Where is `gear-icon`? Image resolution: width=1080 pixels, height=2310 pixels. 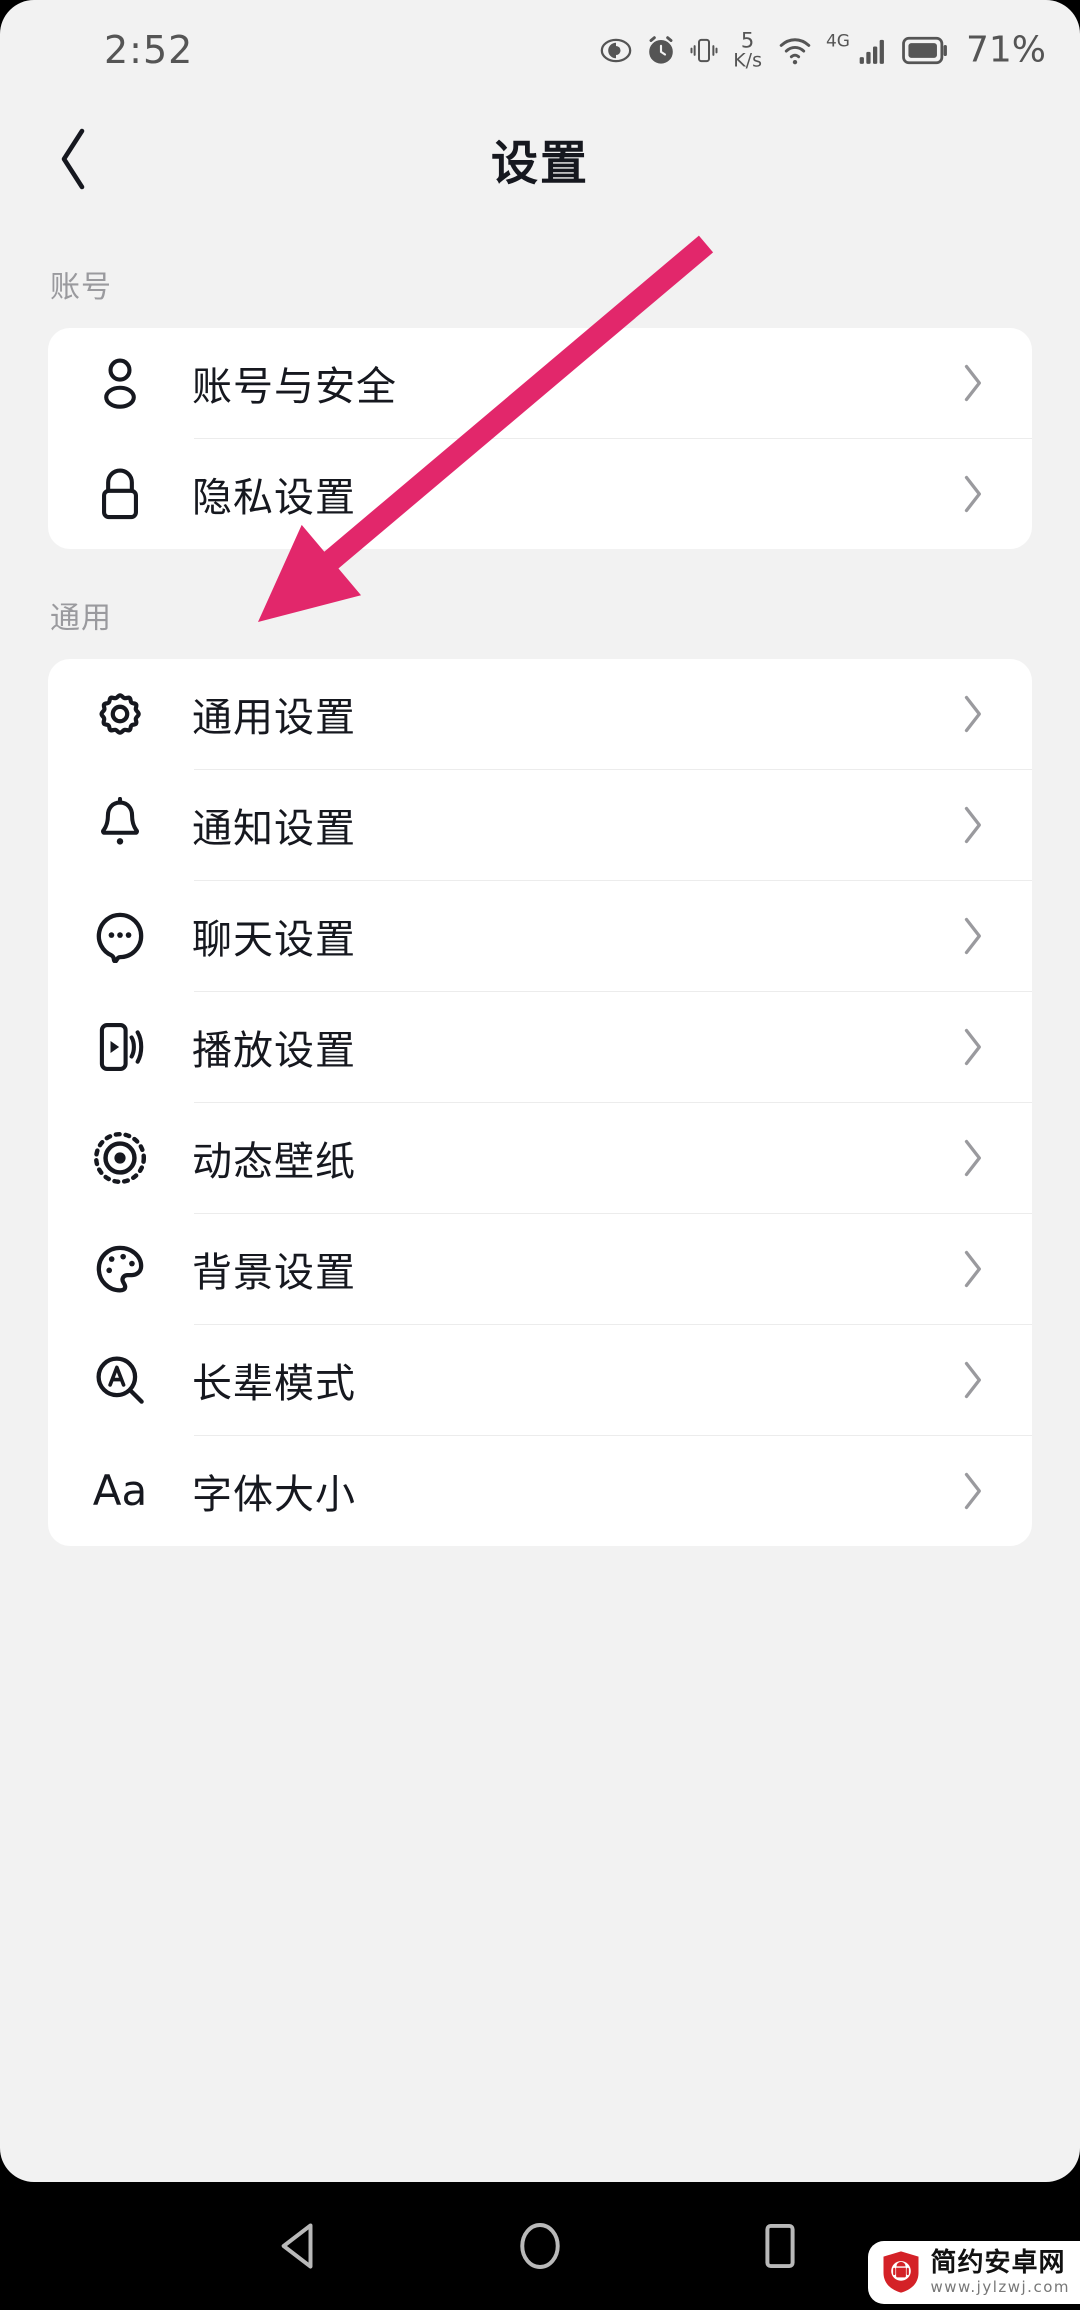 gear-icon is located at coordinates (120, 714).